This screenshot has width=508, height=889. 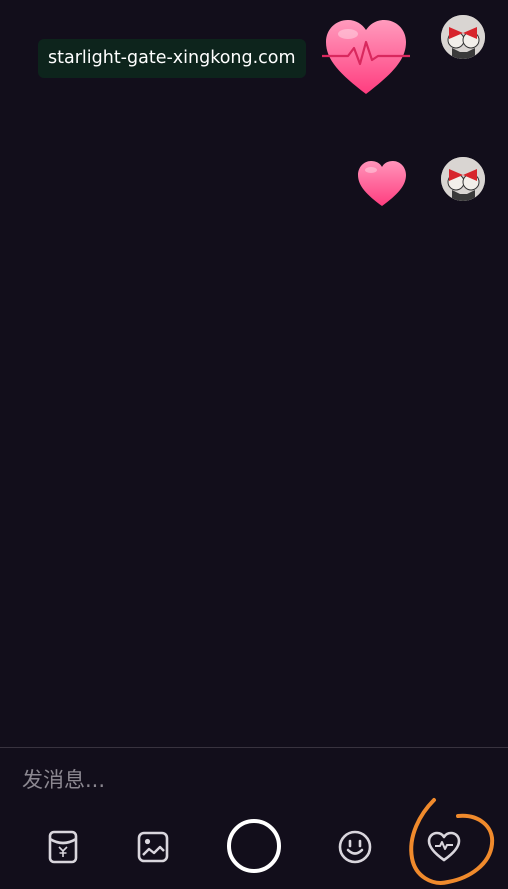 I want to click on image-icon, so click(x=153, y=847).